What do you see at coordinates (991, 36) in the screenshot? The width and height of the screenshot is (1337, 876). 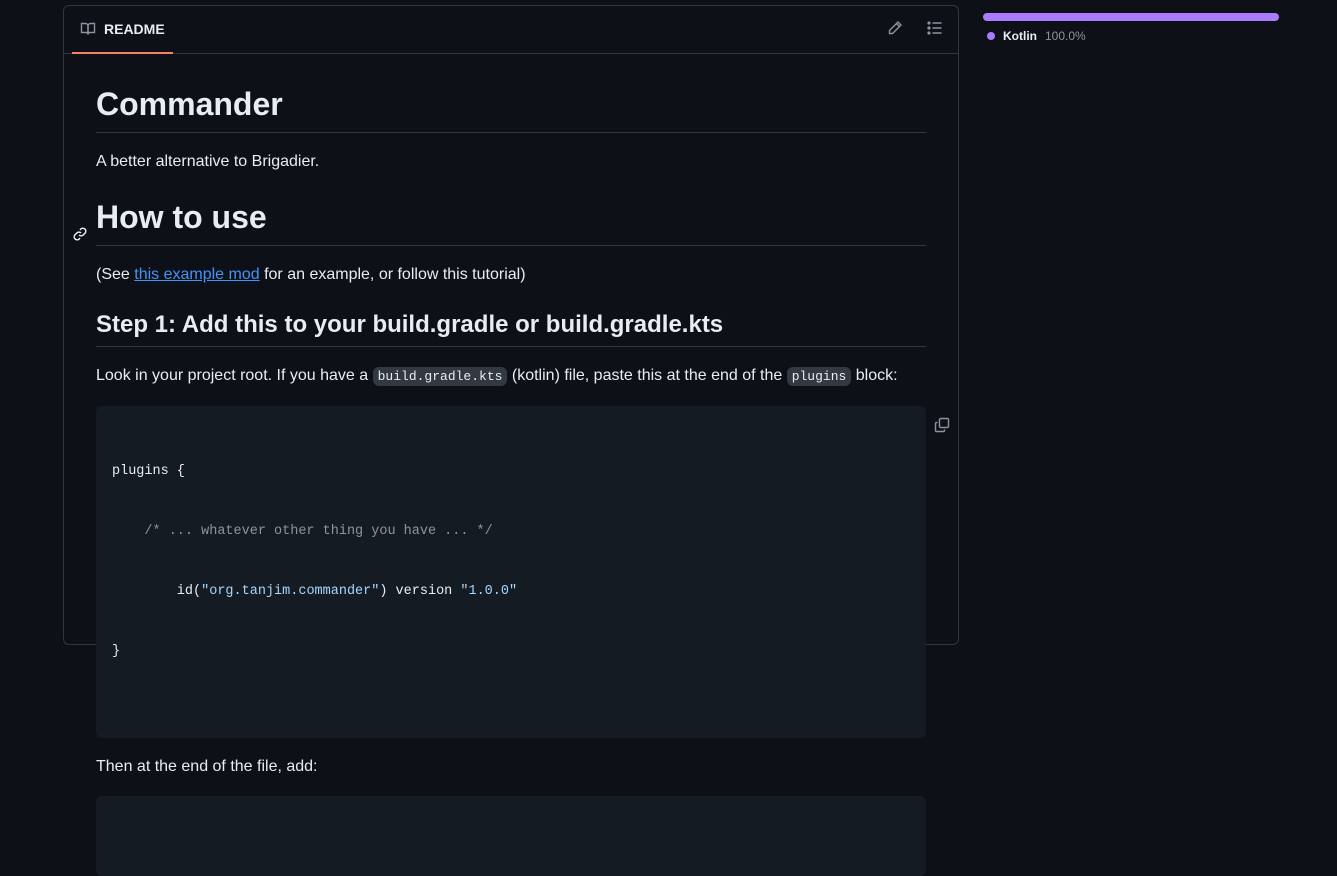 I see `language-dot` at bounding box center [991, 36].